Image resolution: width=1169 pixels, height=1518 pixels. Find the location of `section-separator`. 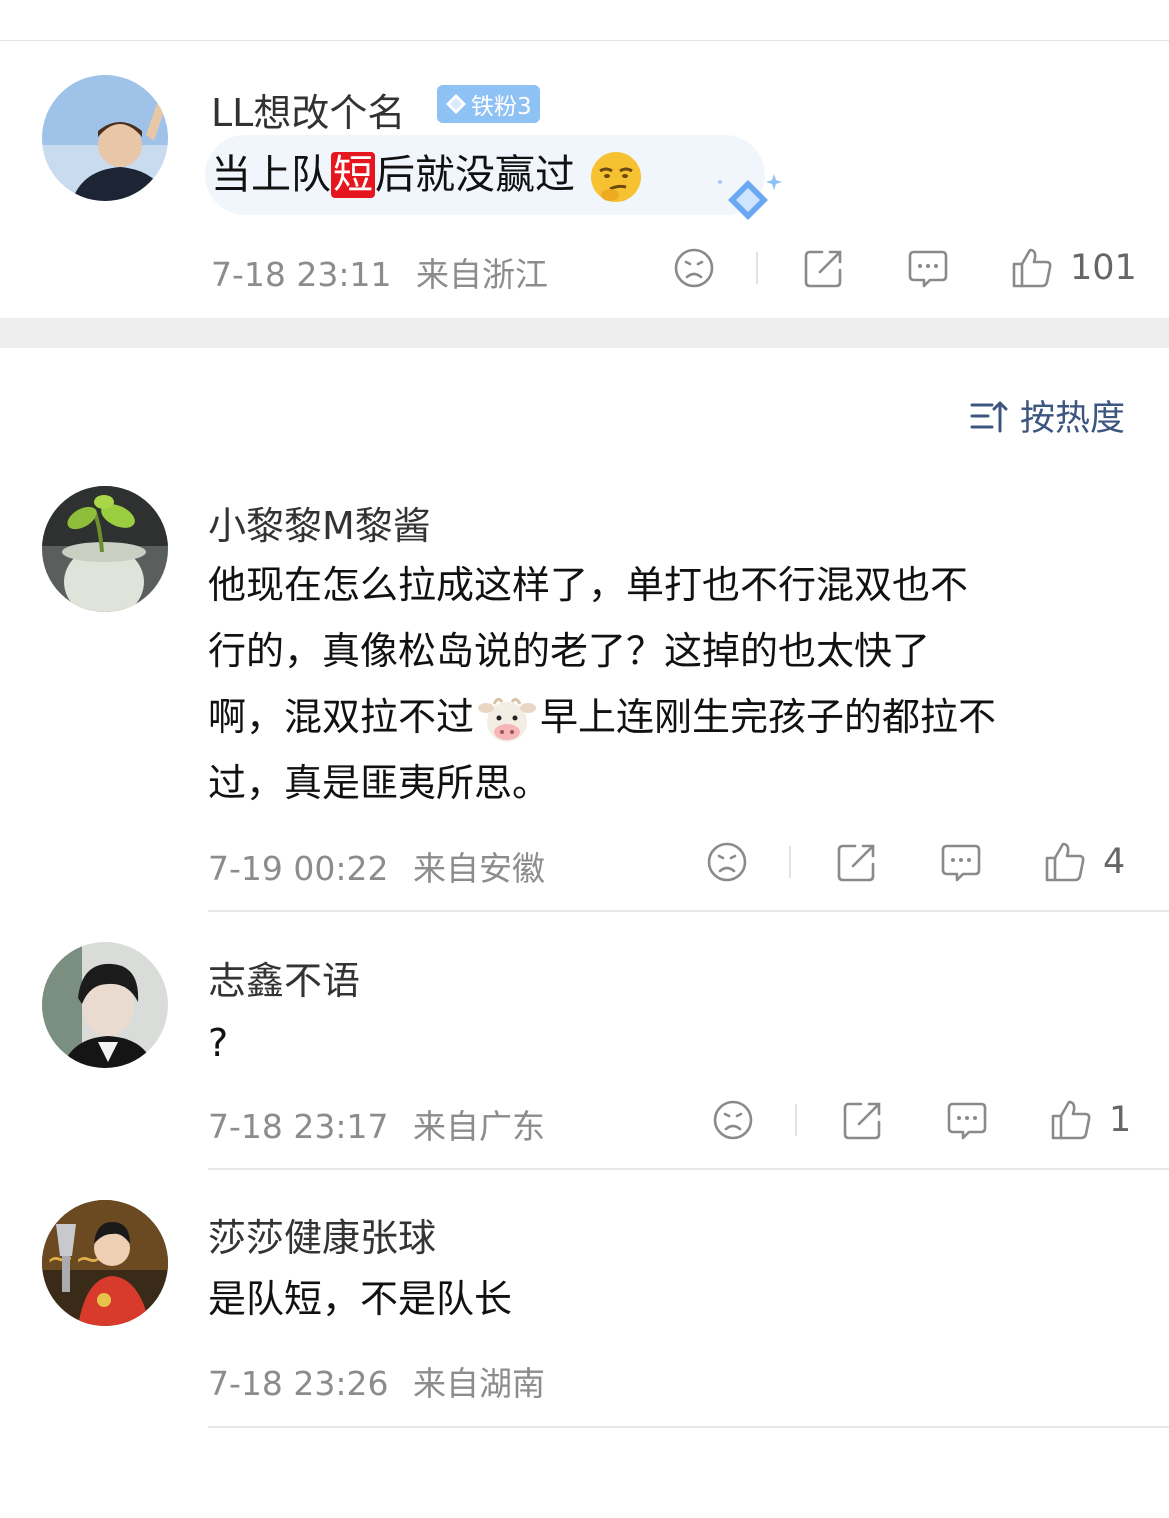

section-separator is located at coordinates (584, 333).